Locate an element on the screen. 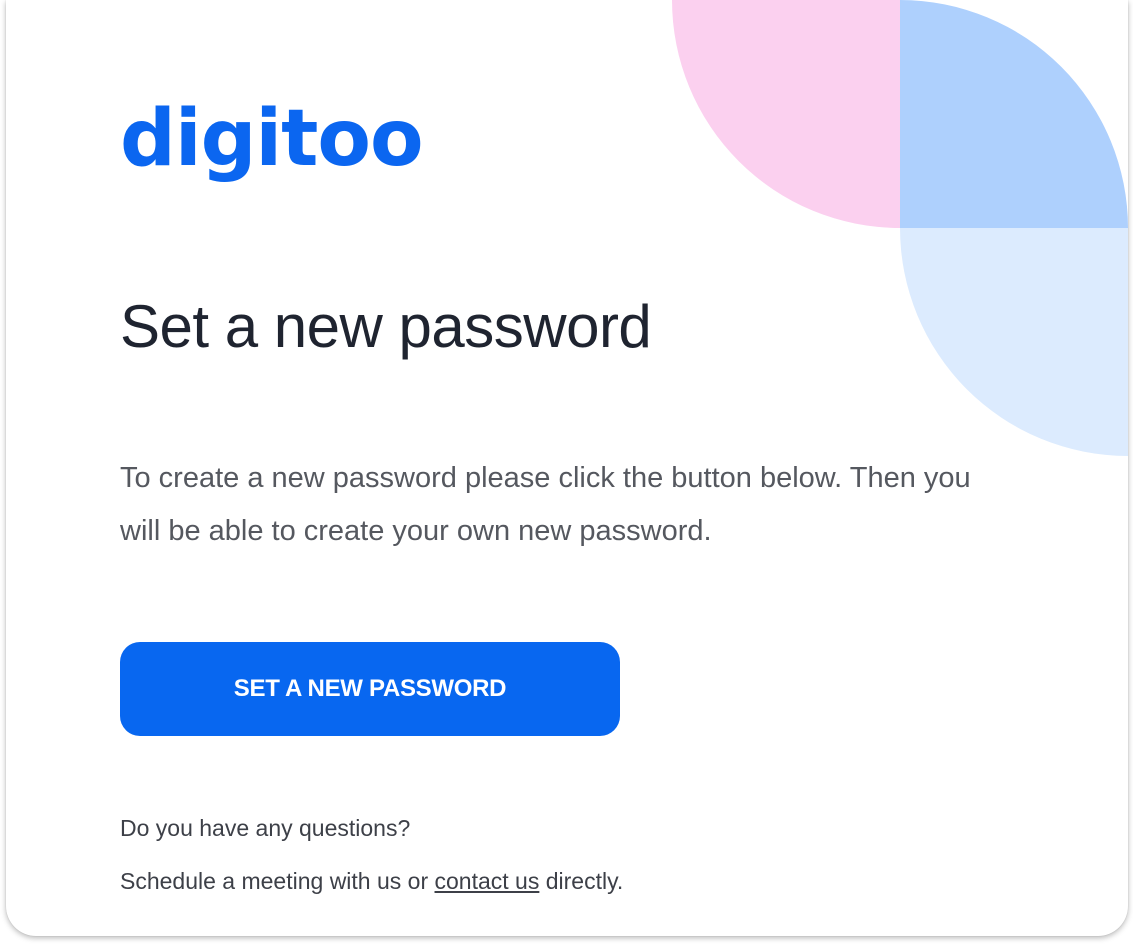 The height and width of the screenshot is (947, 1133). questions-text: Do you have any questions? is located at coordinates (265, 828).